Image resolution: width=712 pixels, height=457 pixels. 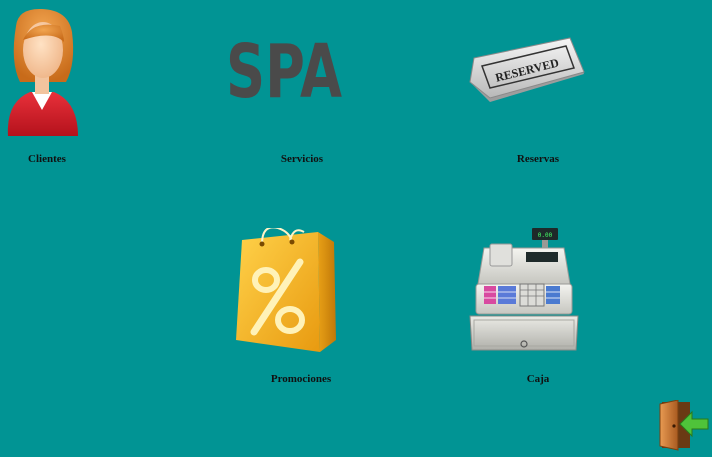 I want to click on reservas-label: Reservas, so click(x=538, y=159).